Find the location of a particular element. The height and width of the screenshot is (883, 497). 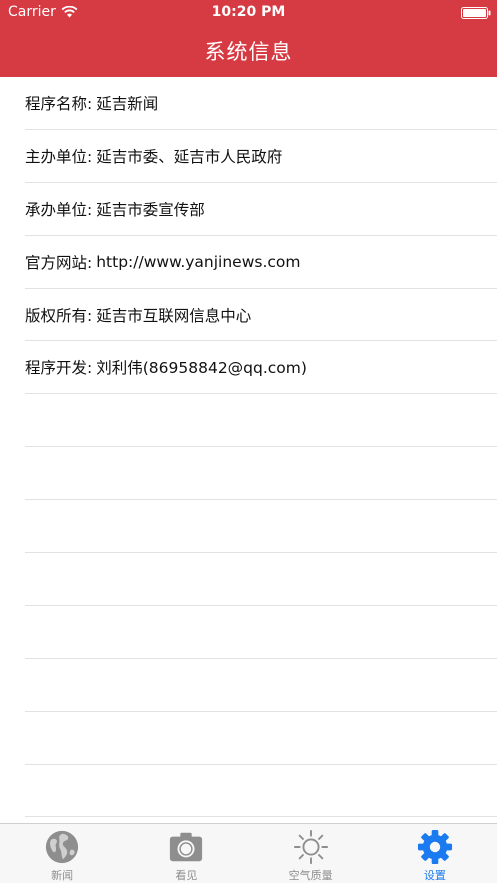

navigation-header: Carrier 10:20 PM 系统信息 is located at coordinates (248, 38).